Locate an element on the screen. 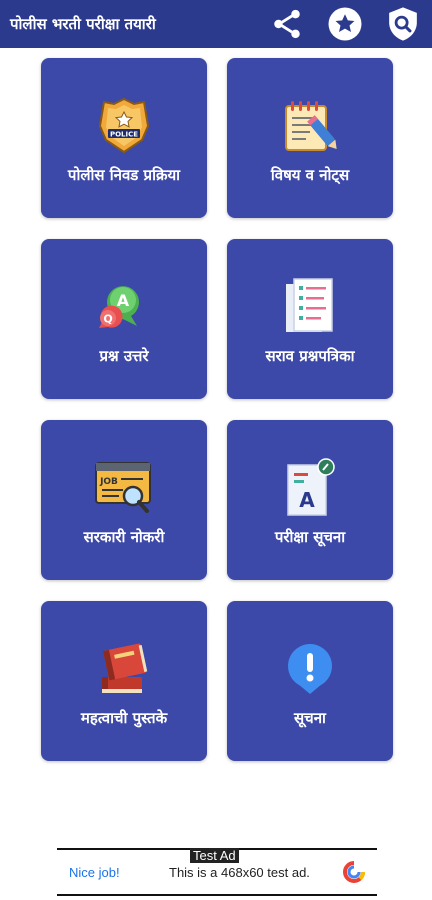 This screenshot has width=432, height=900. exam-notice-icon: A is located at coordinates (310, 488).